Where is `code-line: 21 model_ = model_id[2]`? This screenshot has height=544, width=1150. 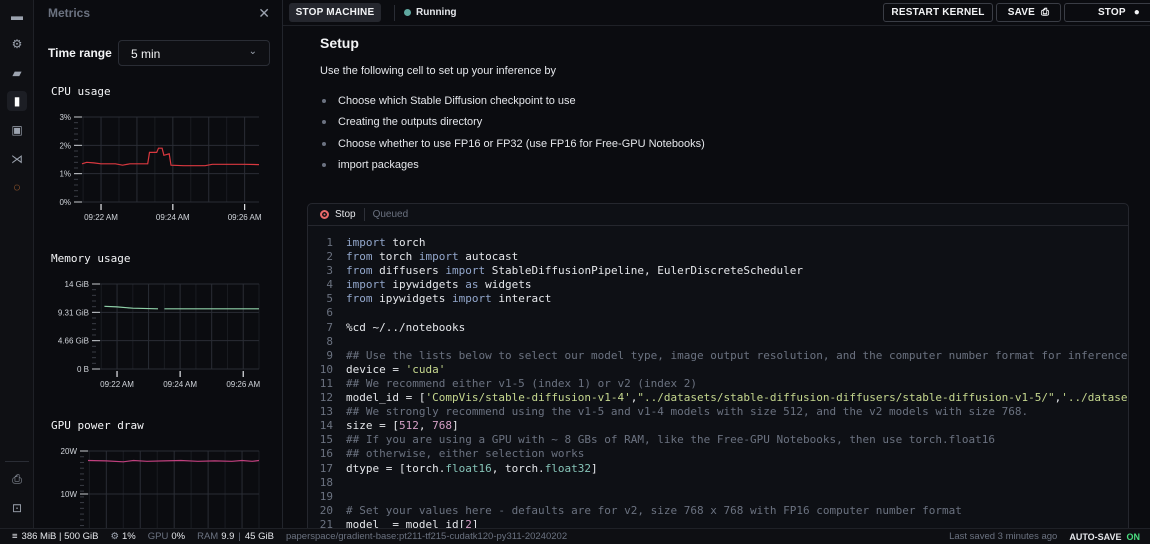 code-line: 21 model_ = model_id[2] is located at coordinates (718, 523).